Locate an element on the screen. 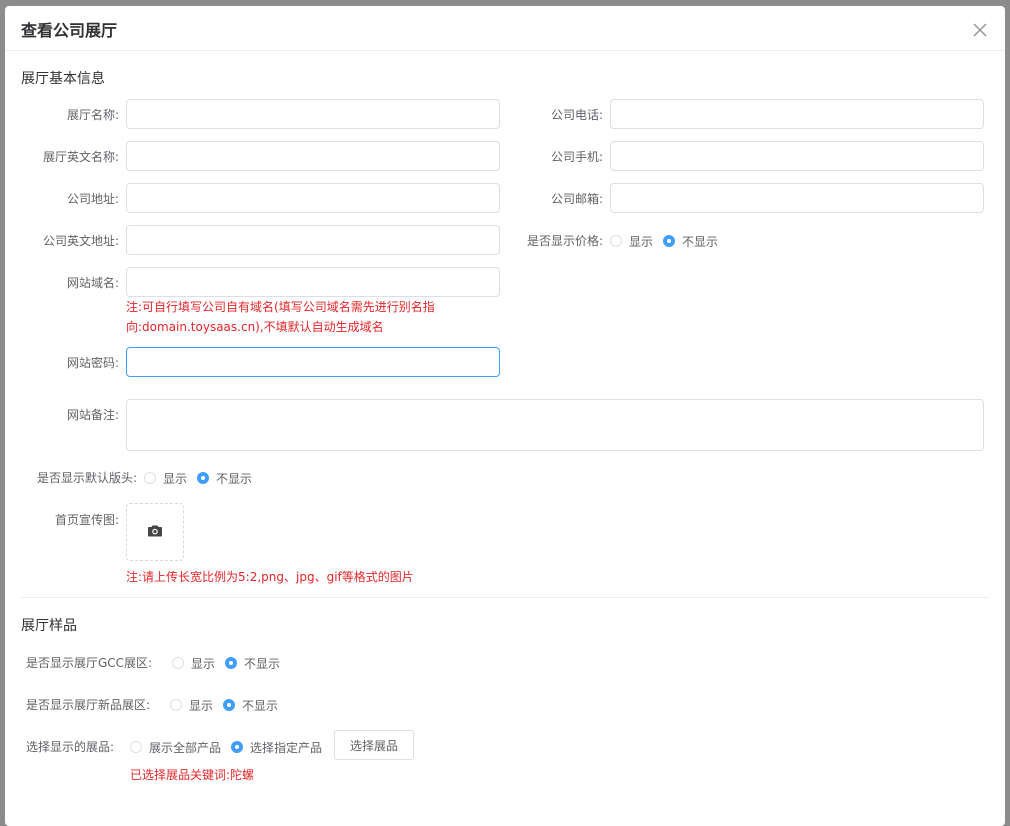  select-products-radio-specific: 选择指定产品 is located at coordinates (276, 747).